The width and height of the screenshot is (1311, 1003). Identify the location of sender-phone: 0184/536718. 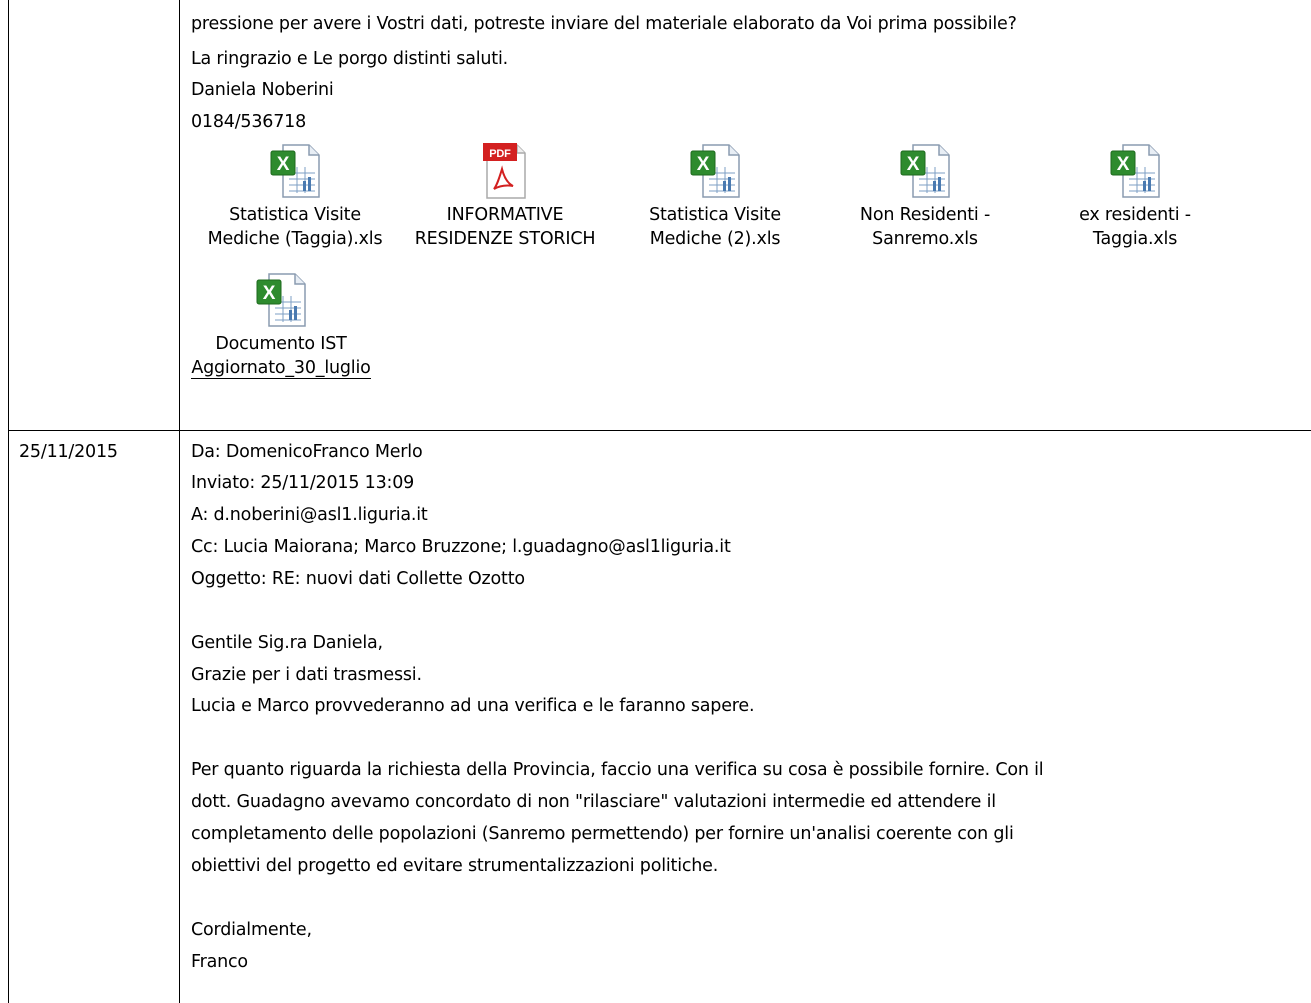
(249, 122).